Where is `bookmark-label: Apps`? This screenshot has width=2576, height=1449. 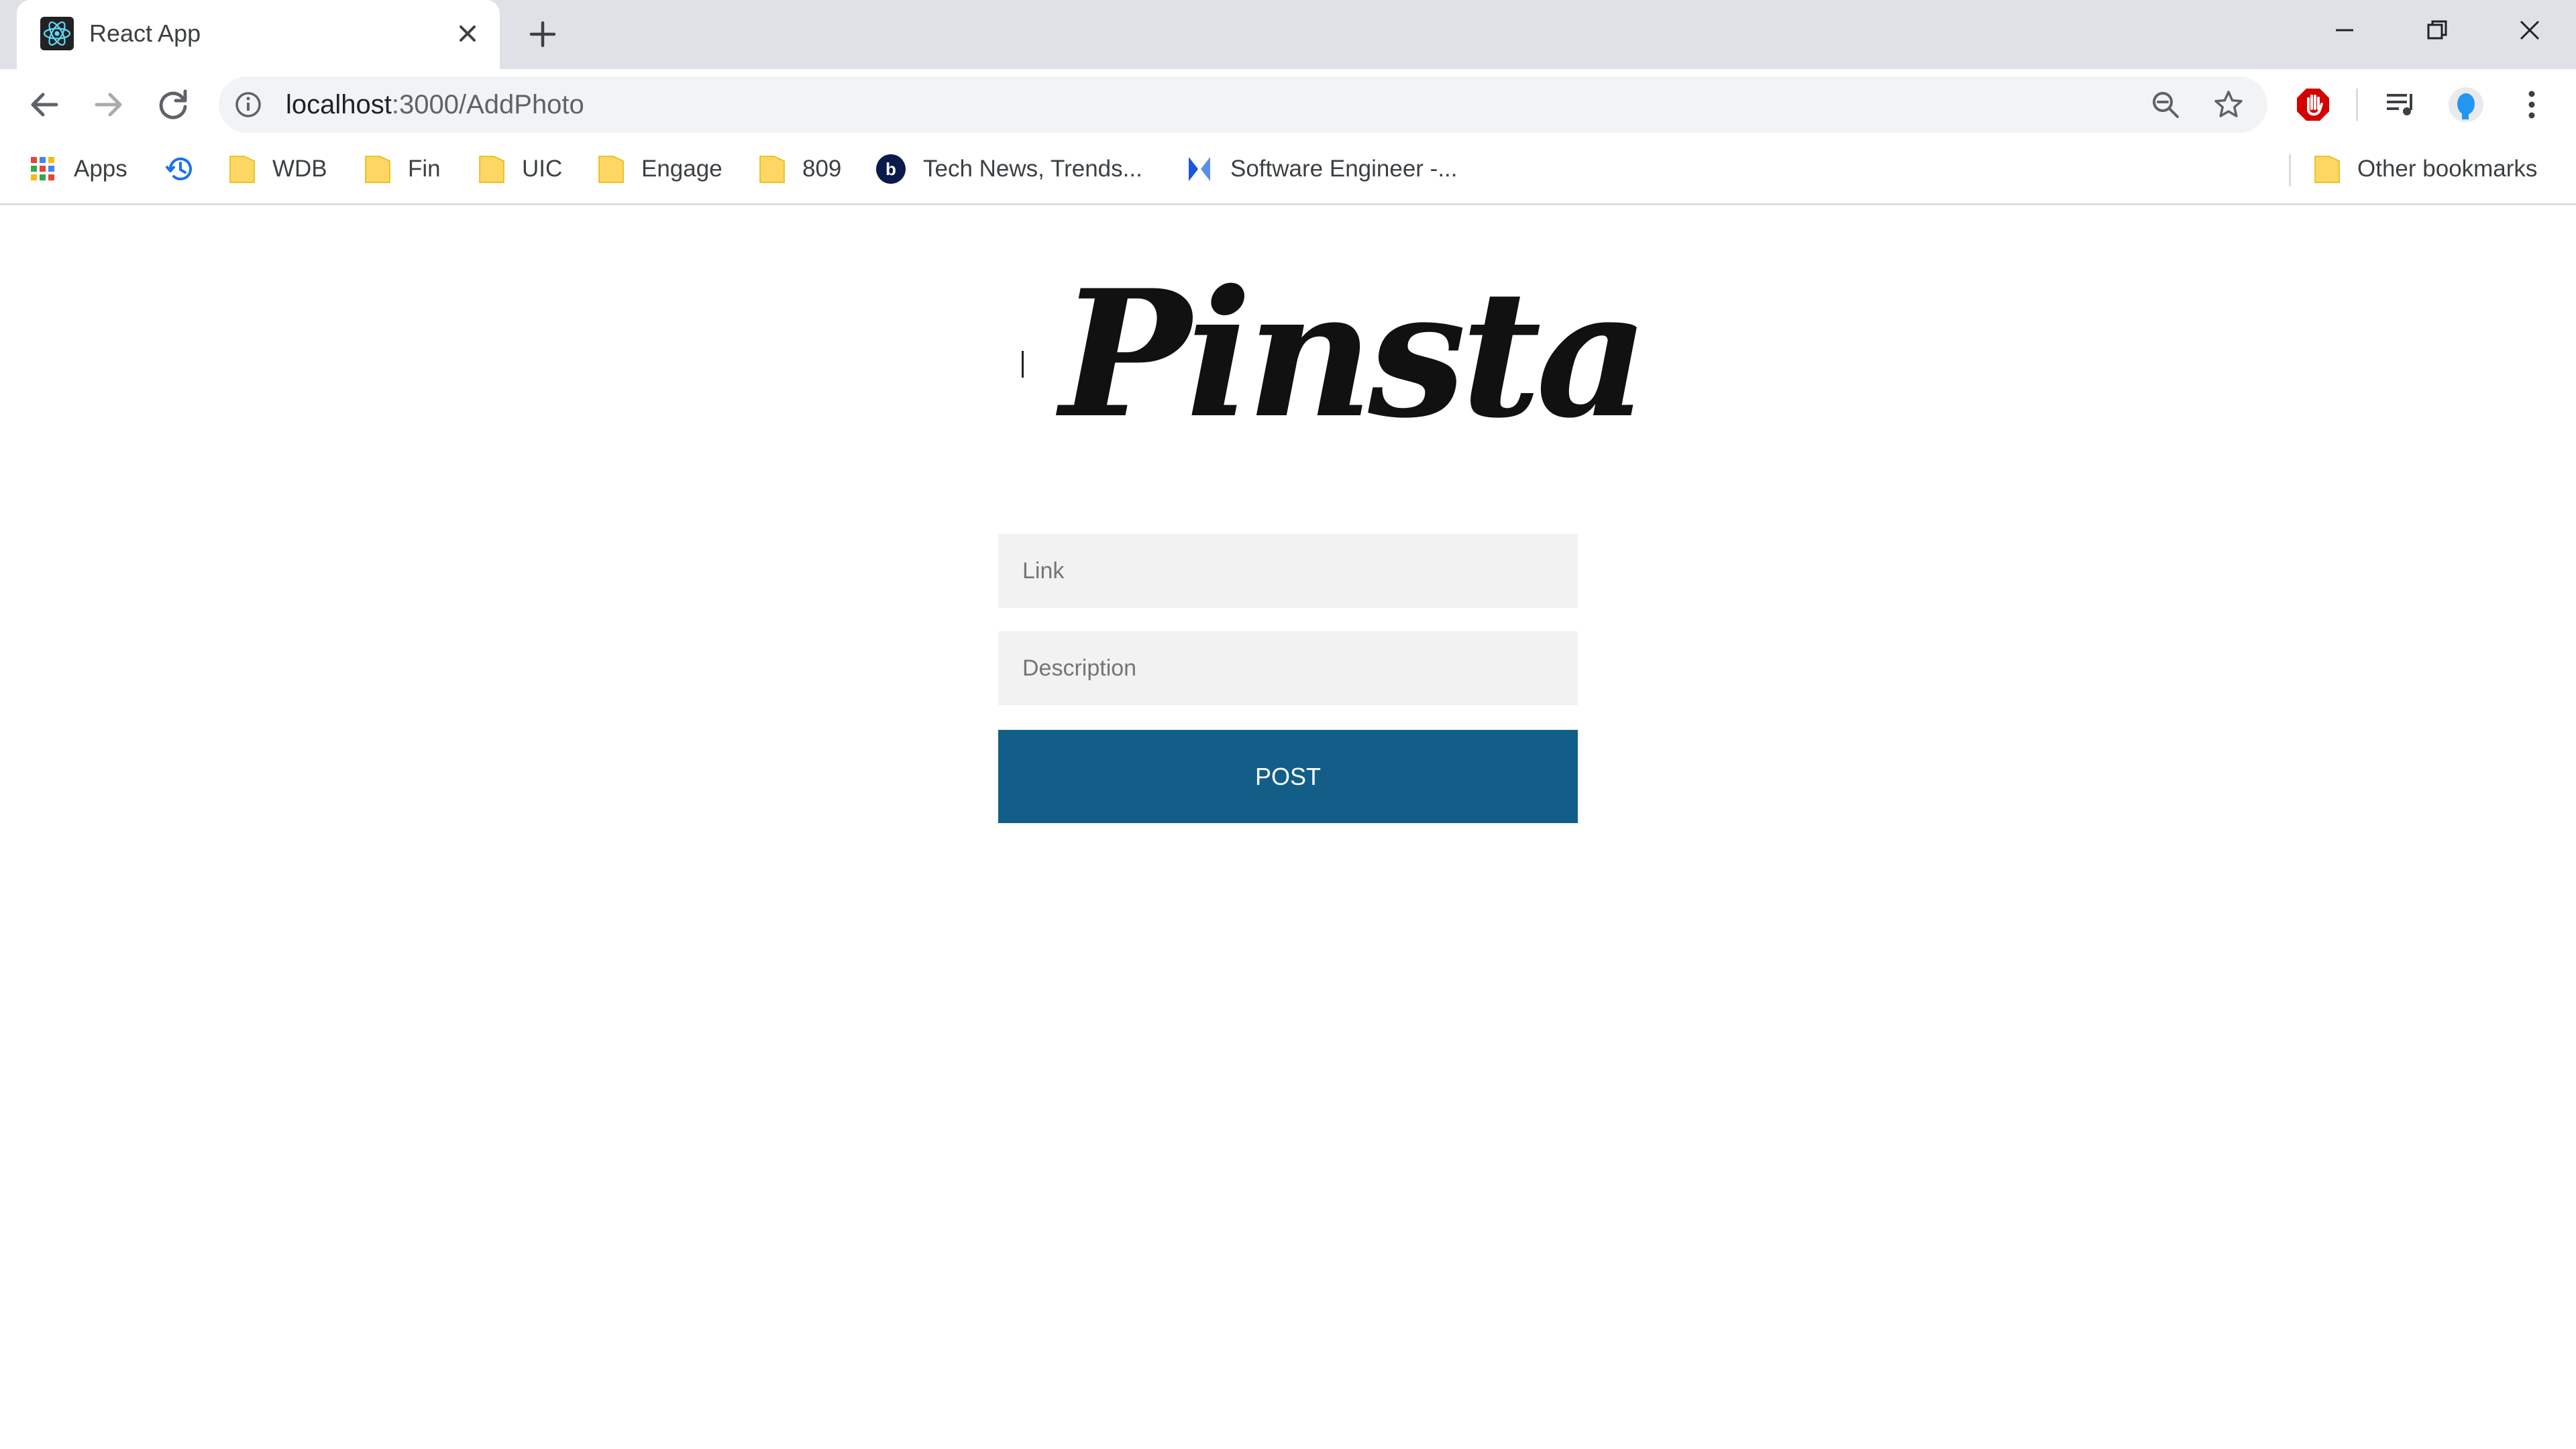
bookmark-label: Apps is located at coordinates (100, 169).